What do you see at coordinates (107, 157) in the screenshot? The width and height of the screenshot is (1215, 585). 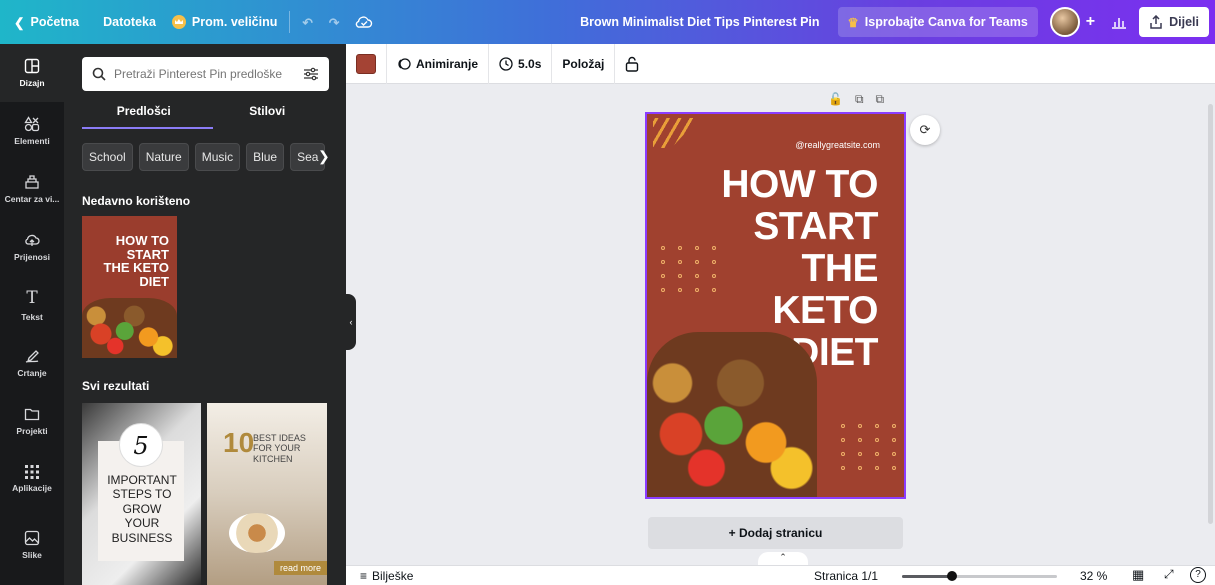 I see `chip-school: School` at bounding box center [107, 157].